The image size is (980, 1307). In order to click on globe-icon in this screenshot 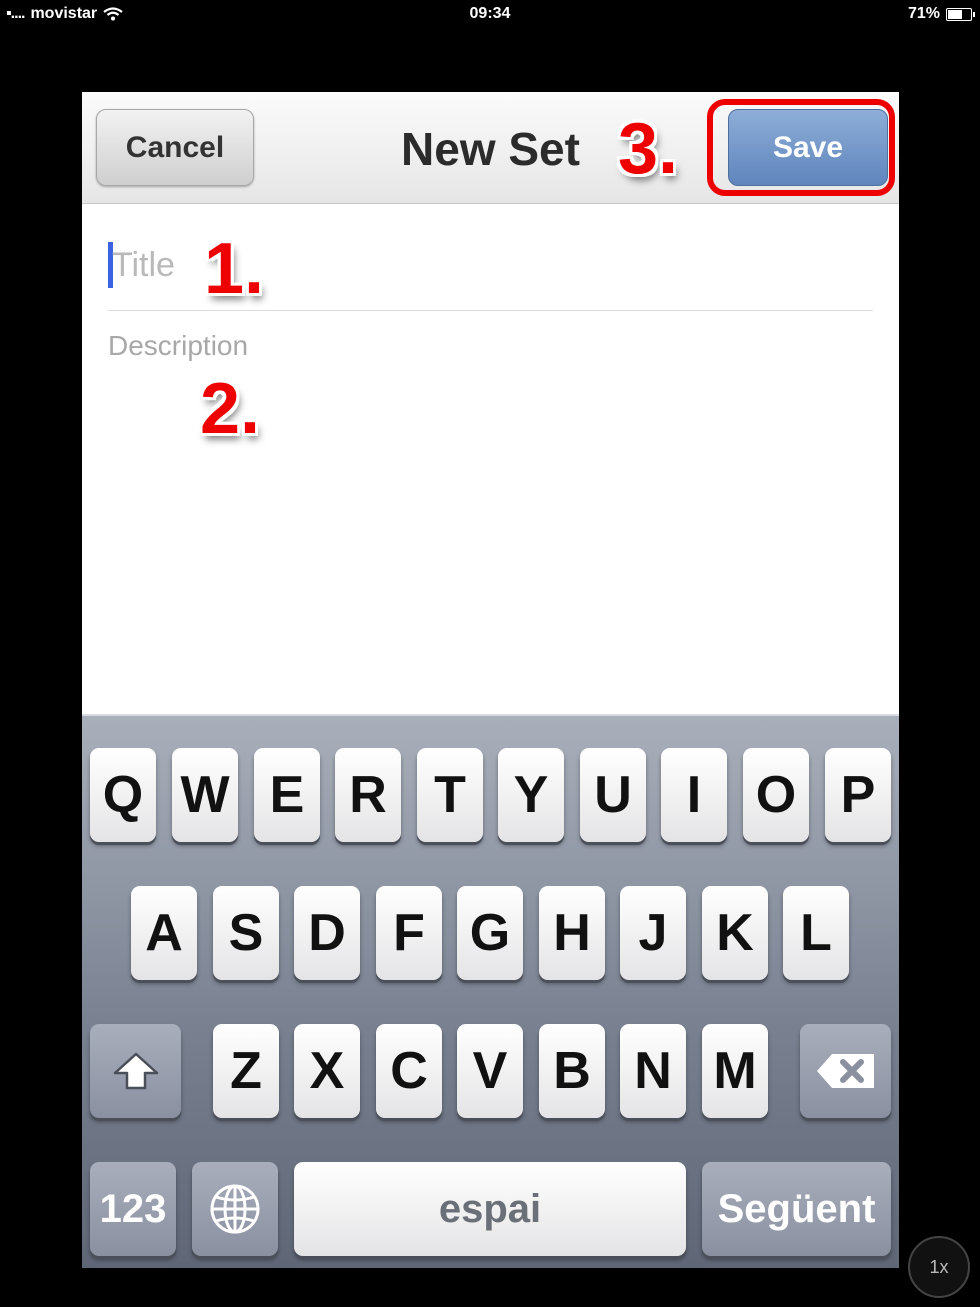, I will do `click(235, 1209)`.